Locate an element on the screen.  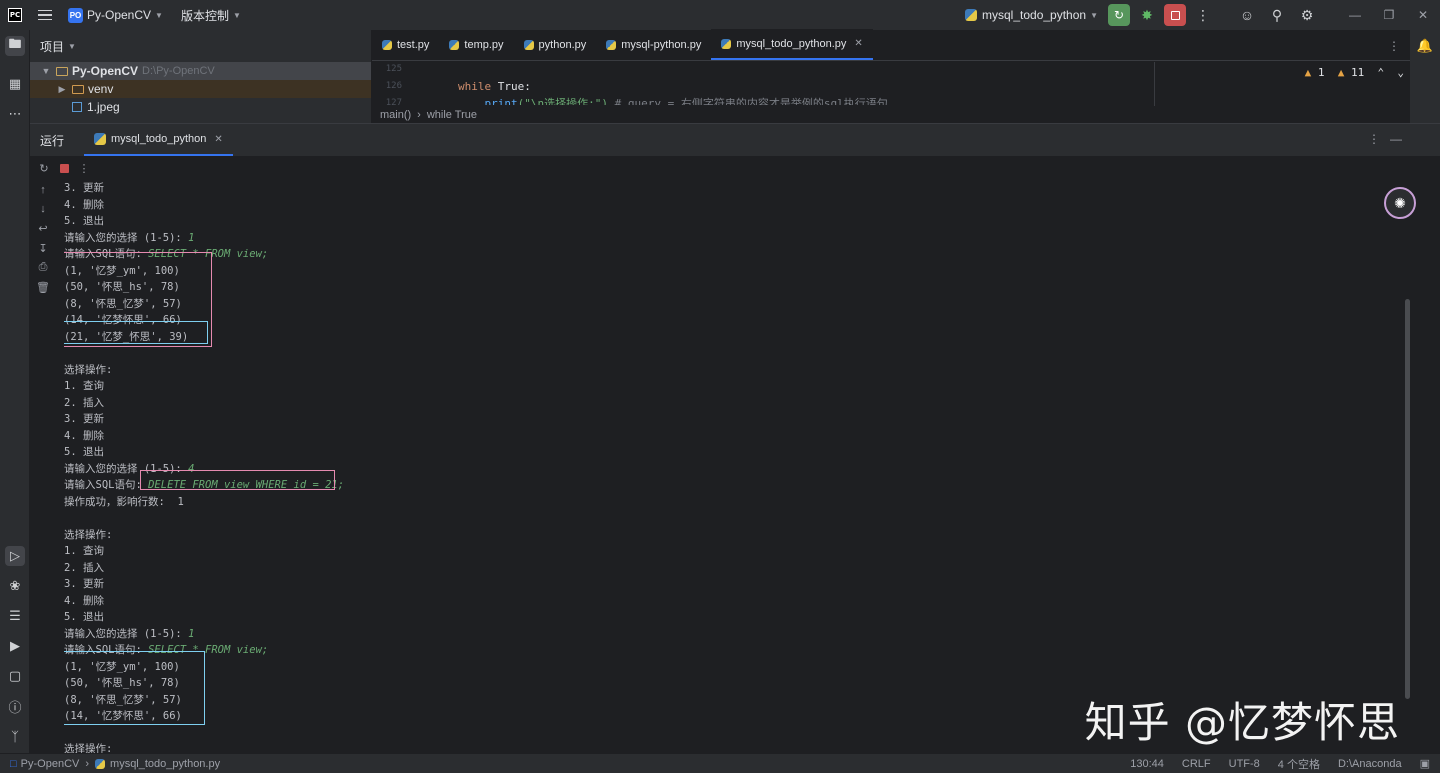
tab-label: temp.py is located at coordinates (484, 44).